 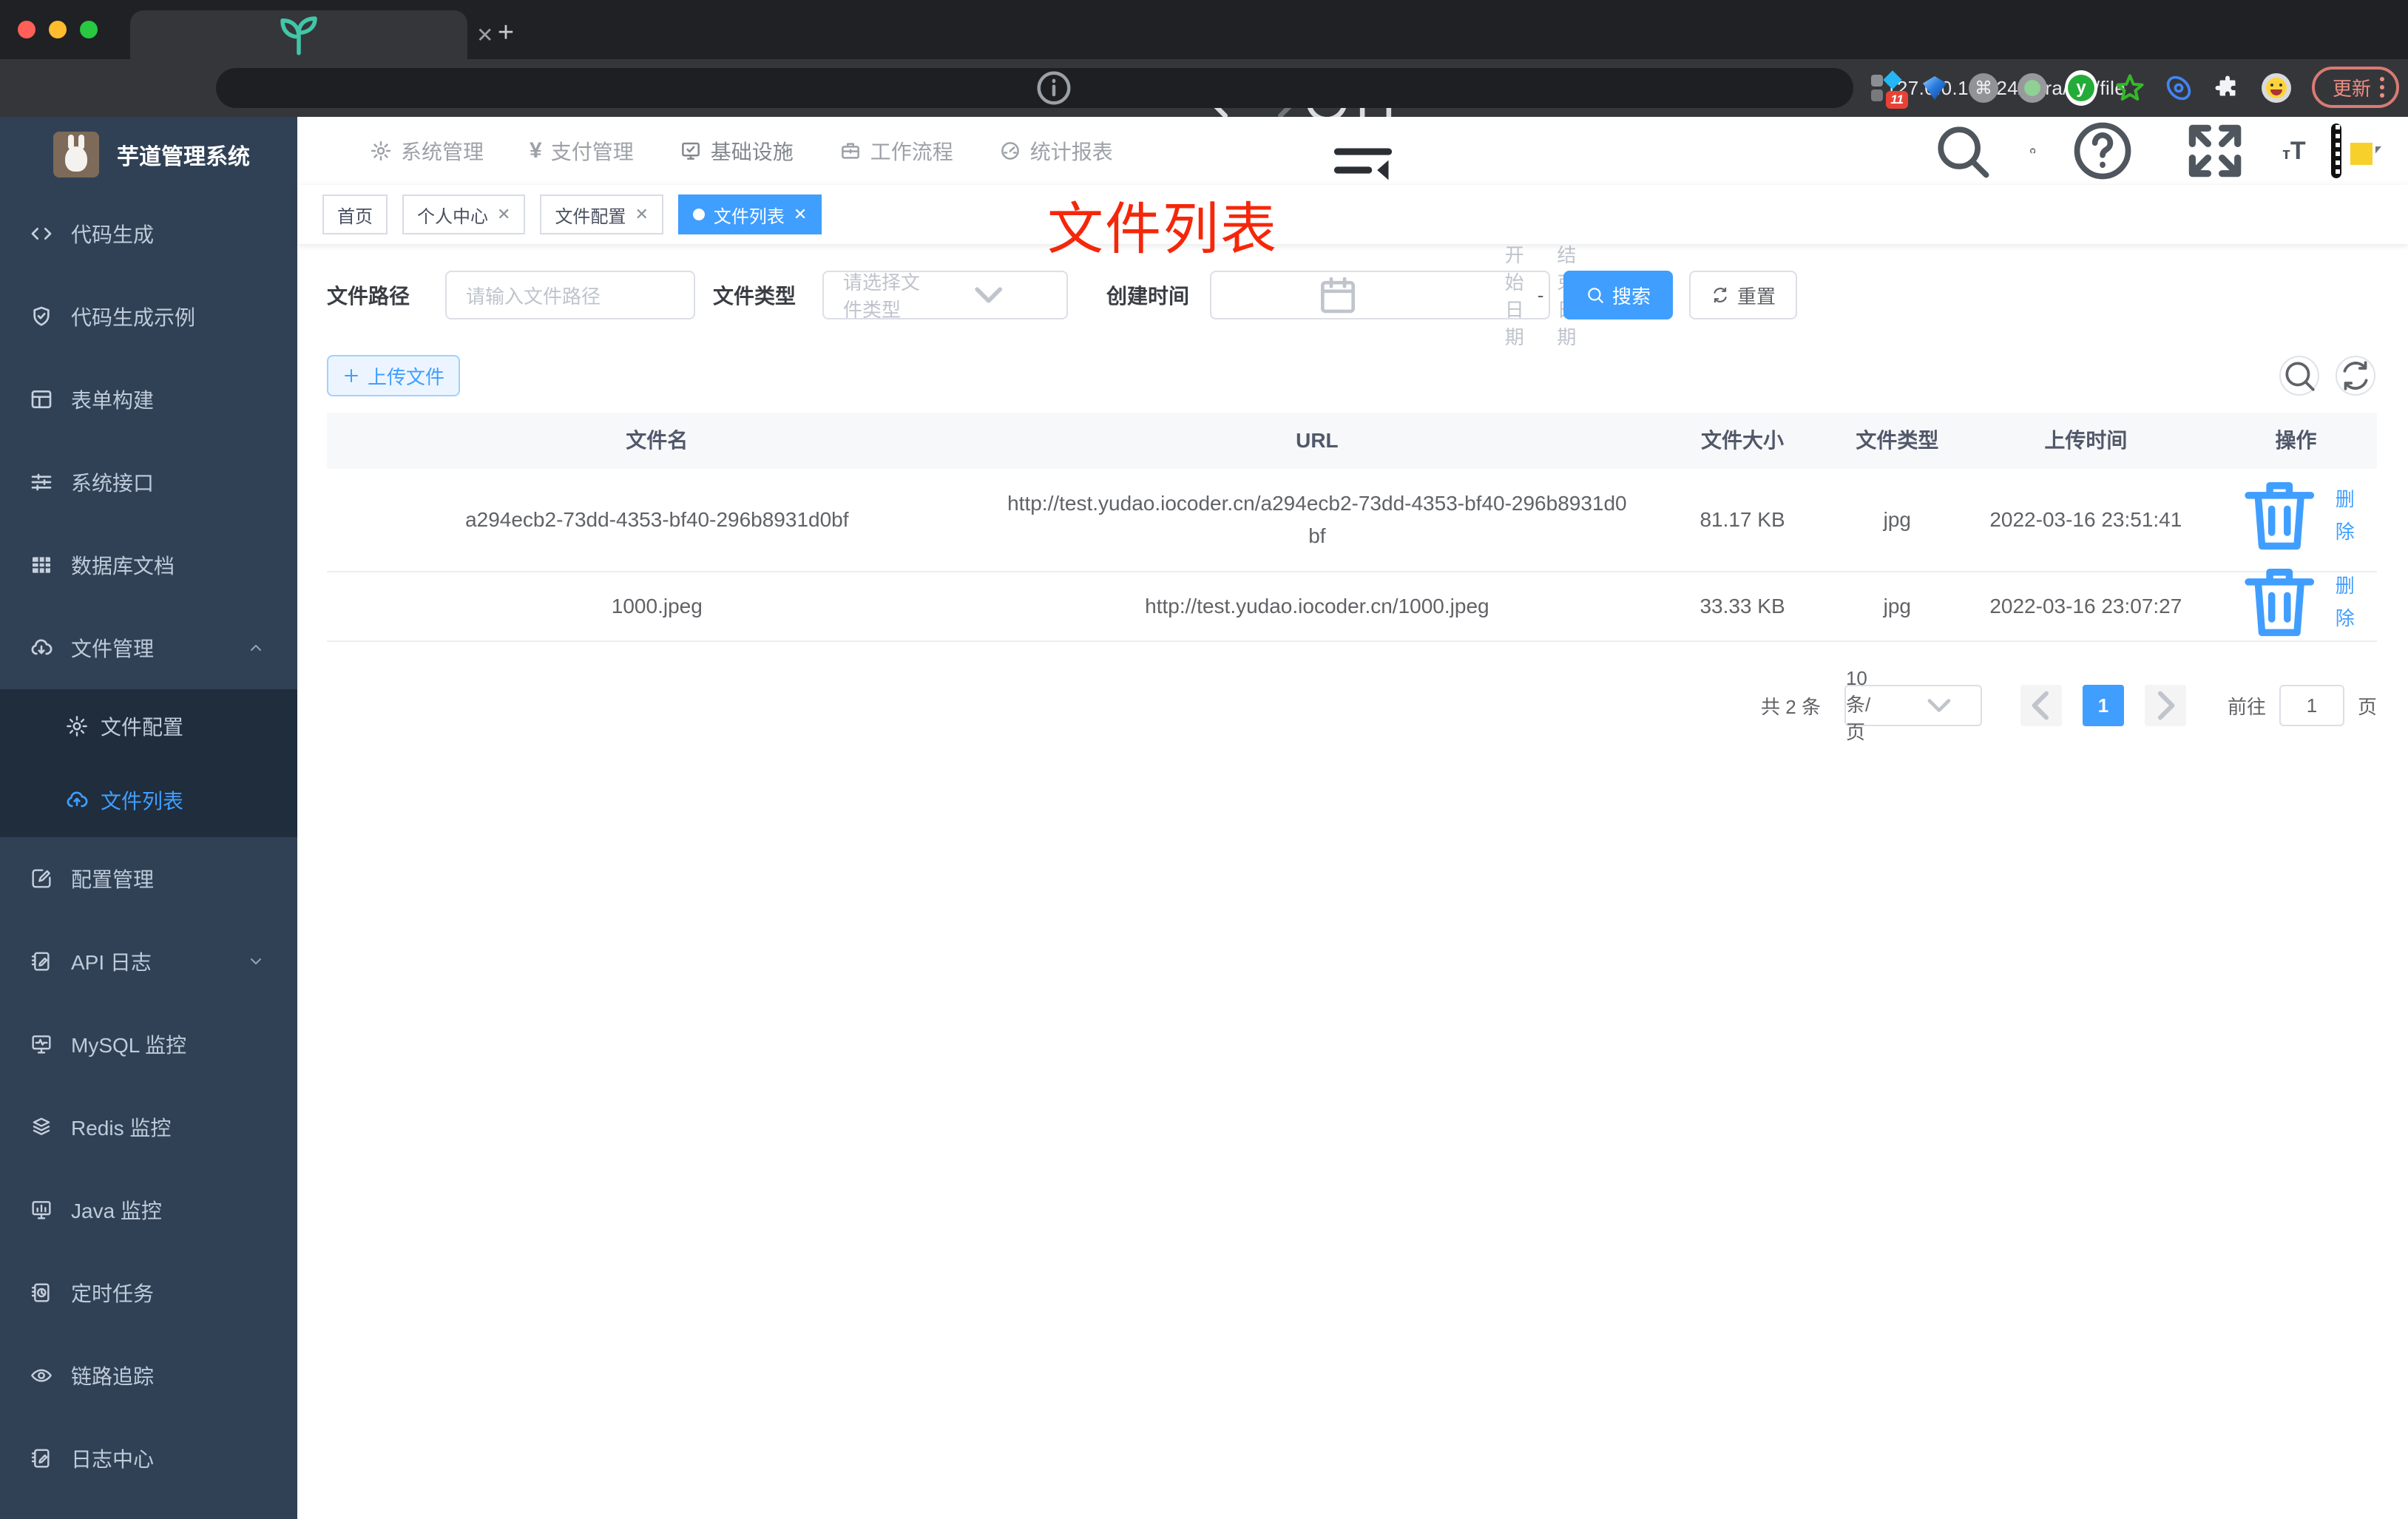 What do you see at coordinates (58, 29) in the screenshot?
I see `window-minimize-button` at bounding box center [58, 29].